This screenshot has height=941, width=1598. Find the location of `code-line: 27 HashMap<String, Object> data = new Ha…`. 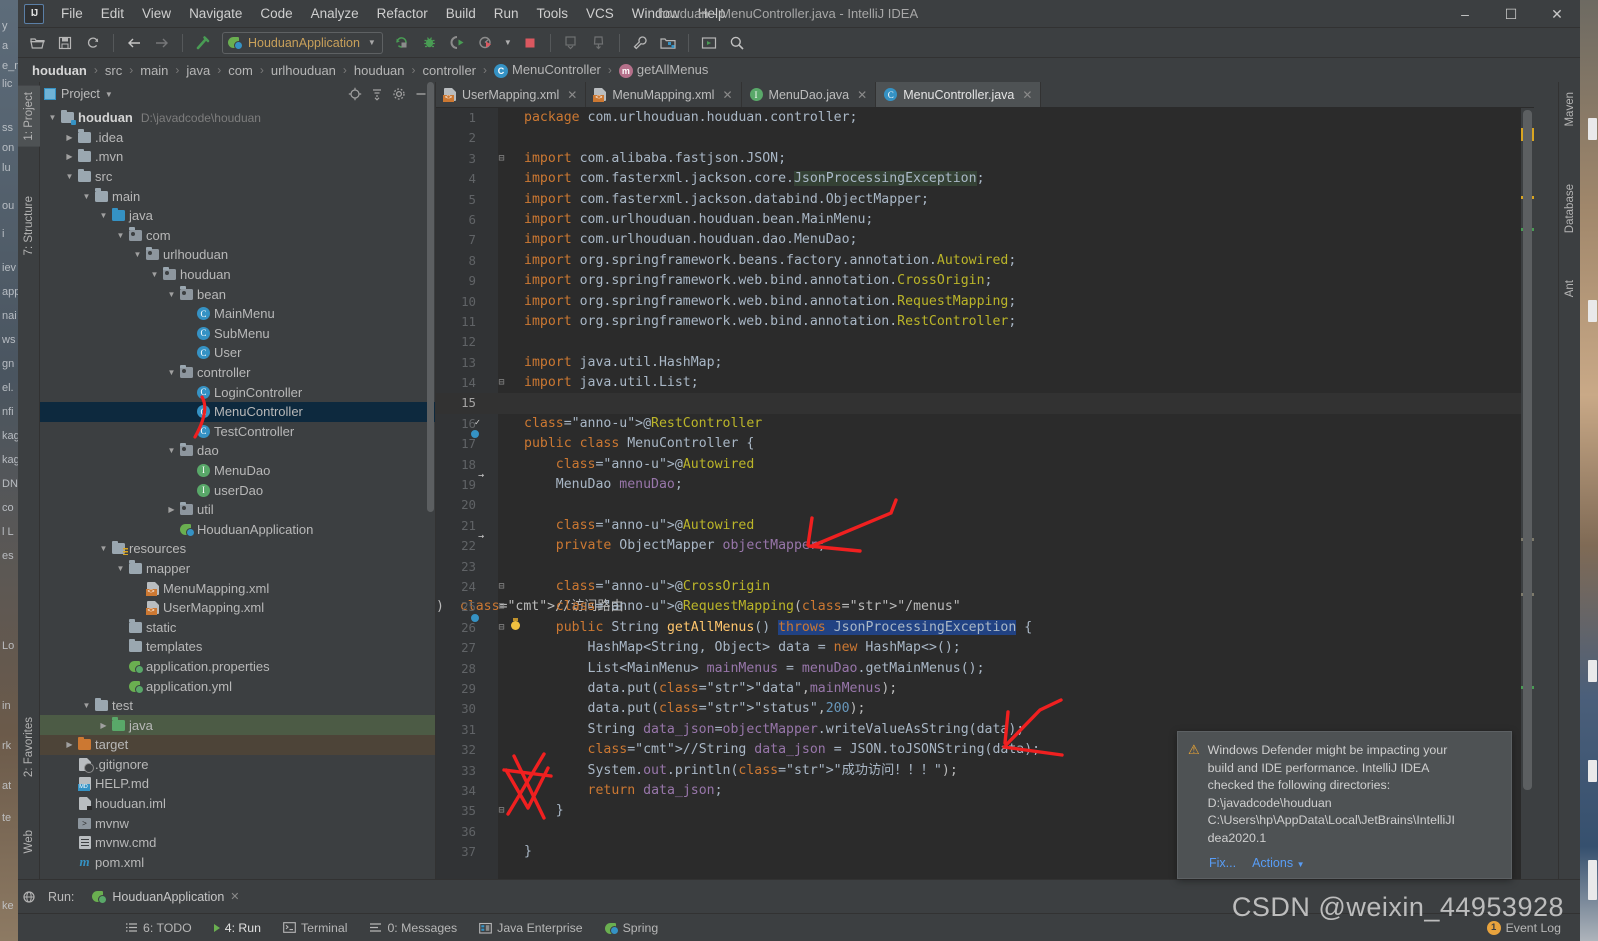

code-line: 27 HashMap<String, Object> data = new Ha… is located at coordinates (985, 648).